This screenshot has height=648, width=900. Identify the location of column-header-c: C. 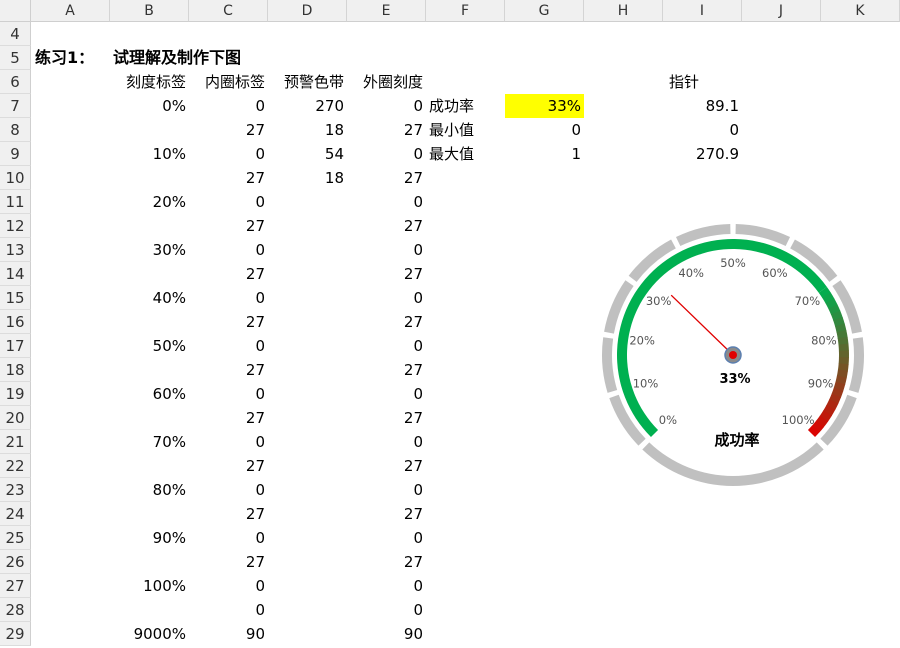
(228, 11).